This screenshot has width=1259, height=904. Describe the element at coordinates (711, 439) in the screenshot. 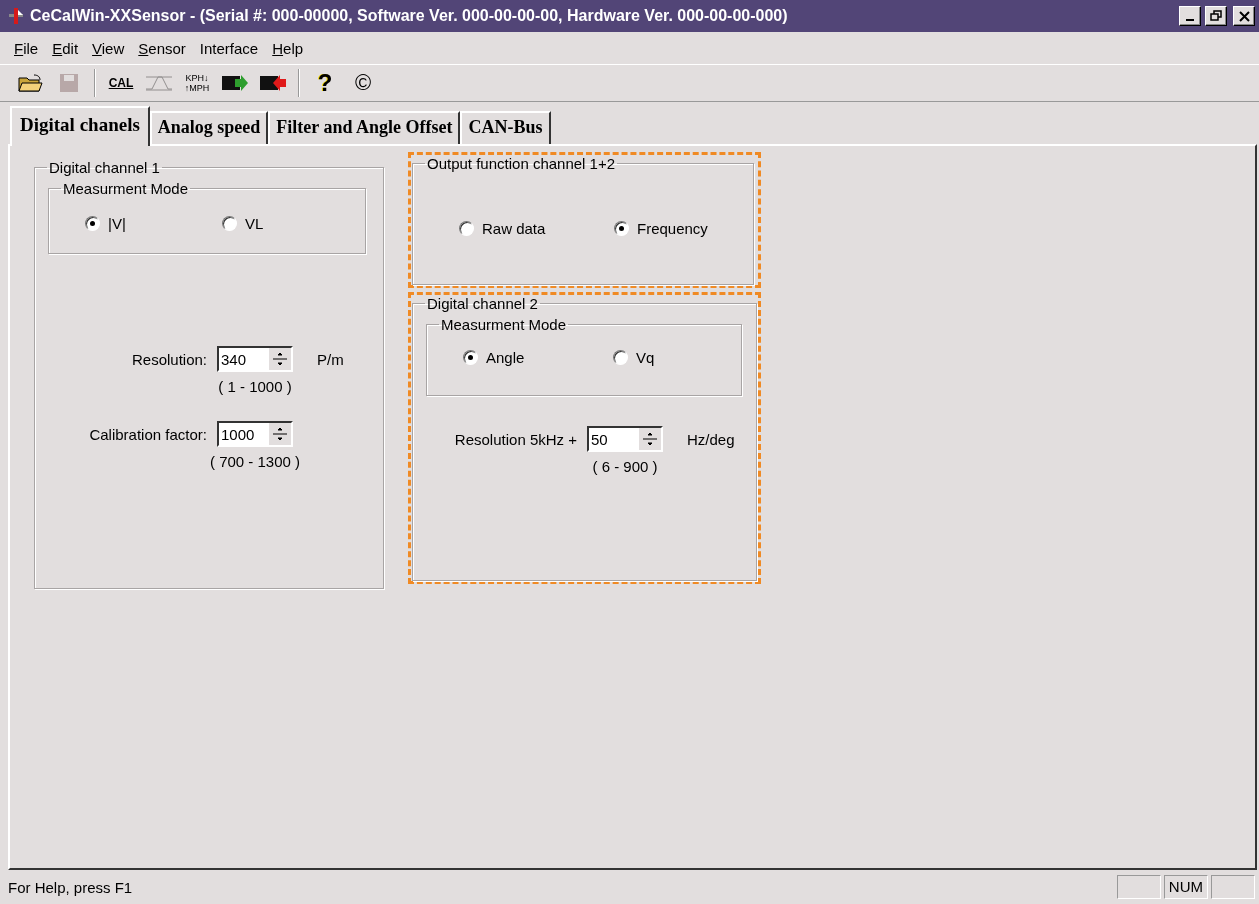

I see `unit-label: Hz/deg` at that location.